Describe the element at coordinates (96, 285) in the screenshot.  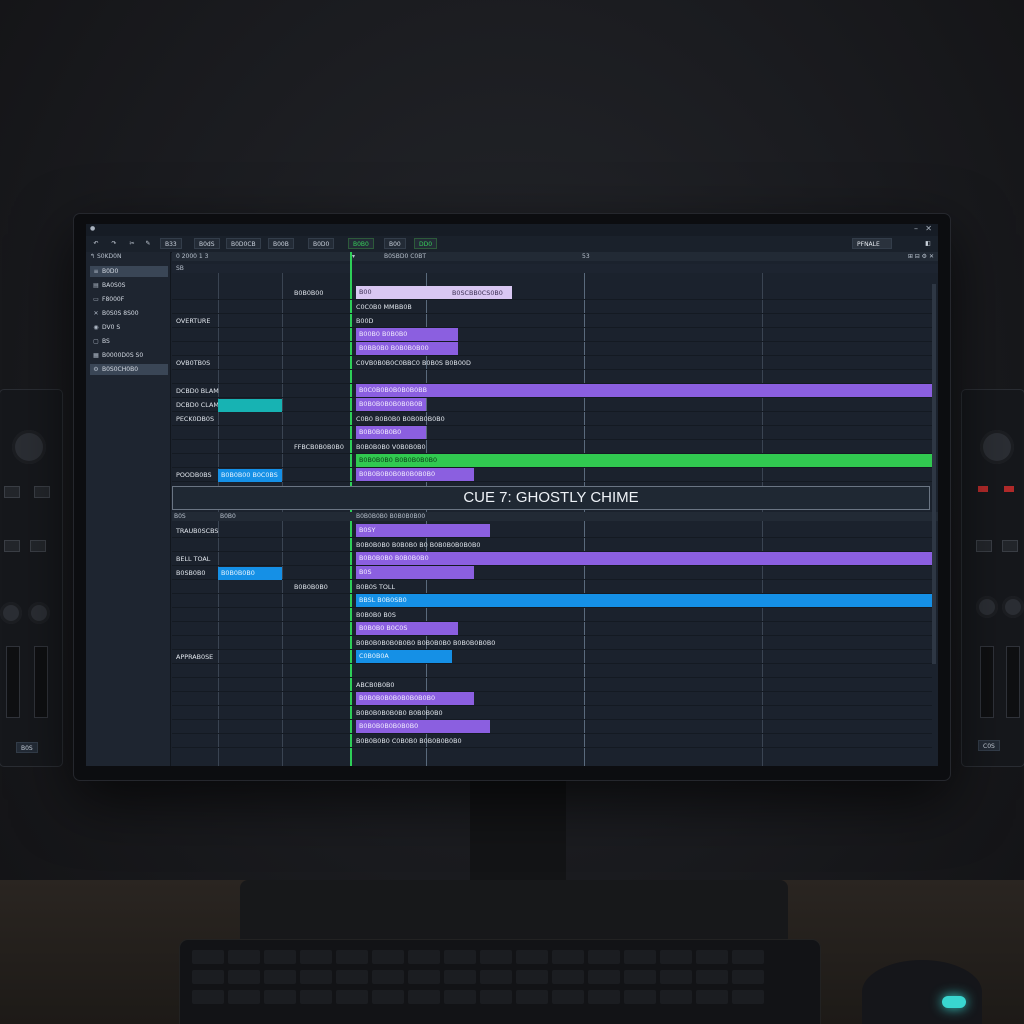
I see `folder-icon: ▤` at that location.